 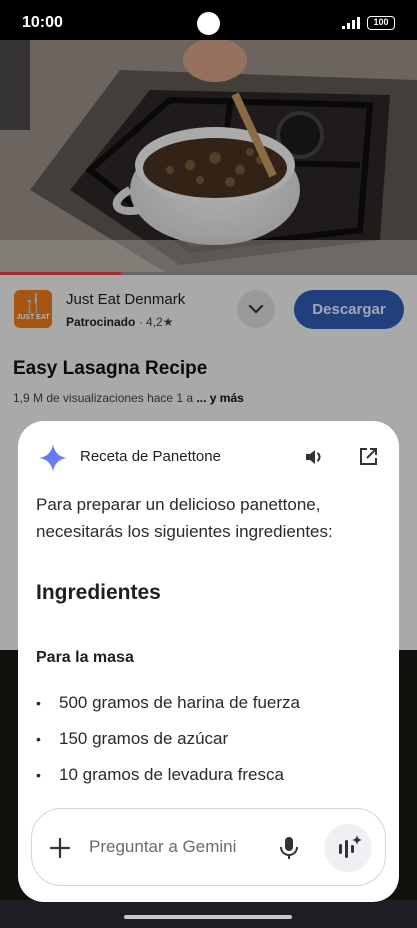 What do you see at coordinates (150, 456) in the screenshot?
I see `gemini-title: Receta de Panettone` at bounding box center [150, 456].